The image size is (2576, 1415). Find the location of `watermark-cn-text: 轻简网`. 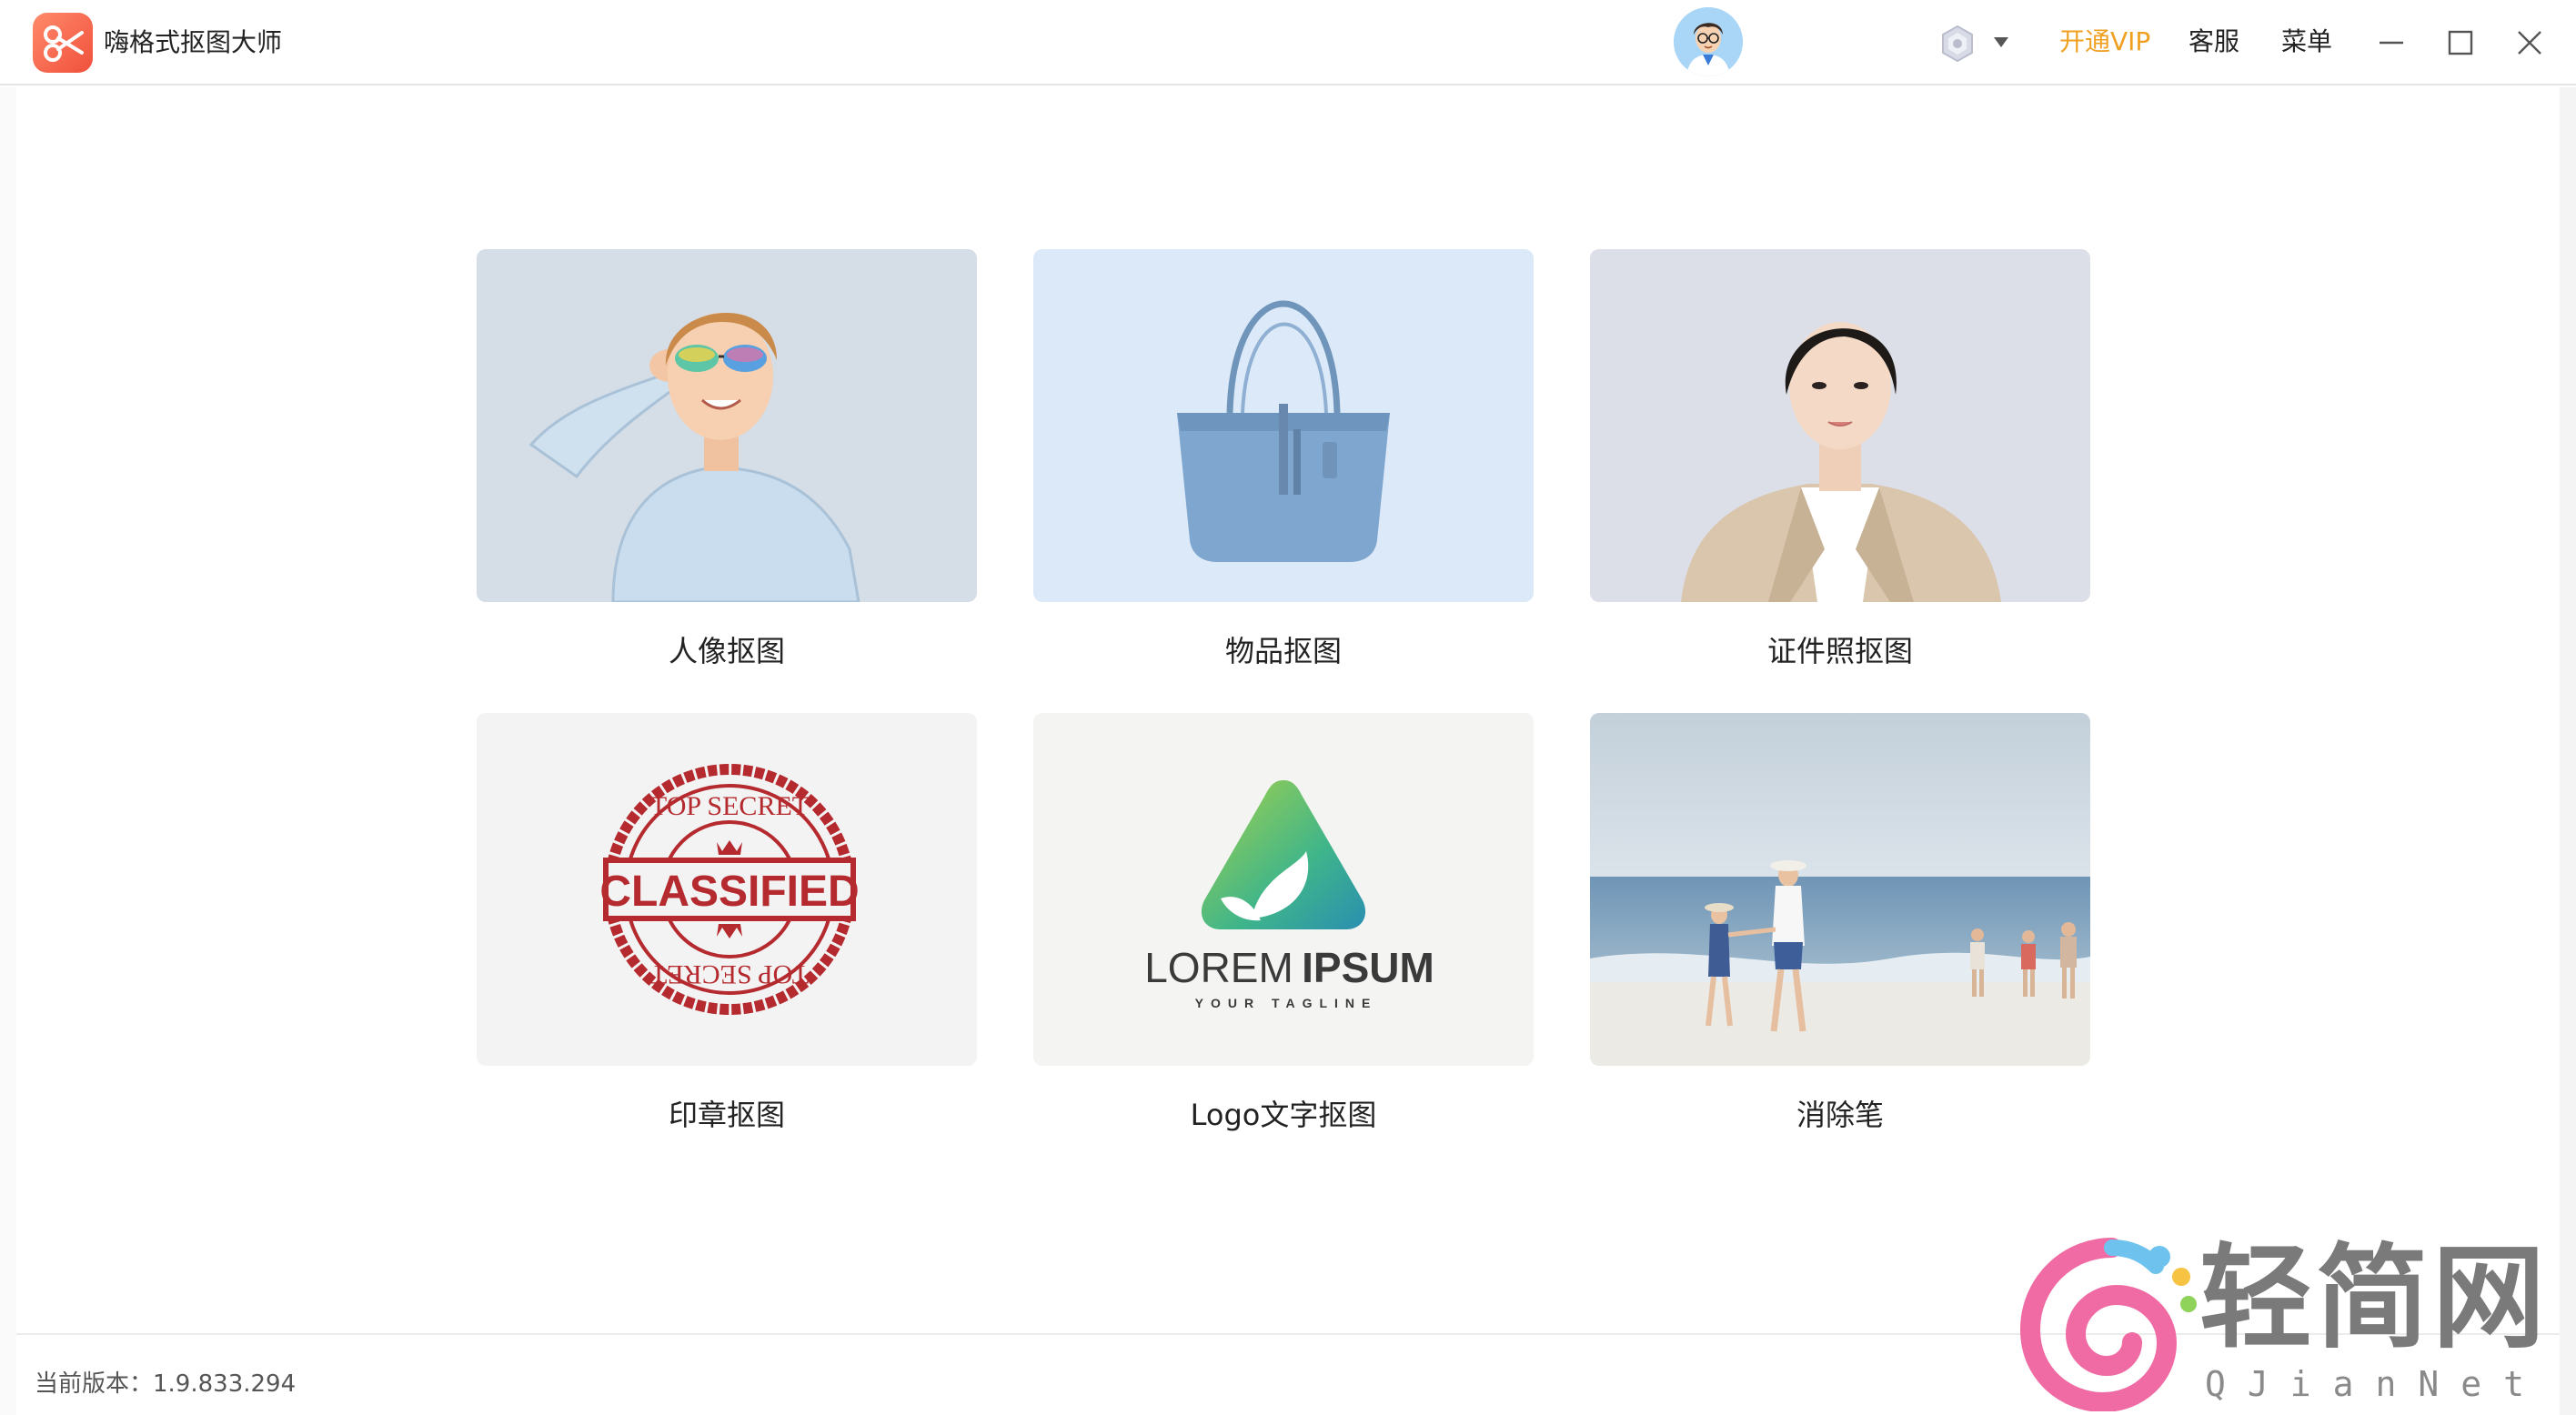

watermark-cn-text: 轻简网 is located at coordinates (2374, 1298).